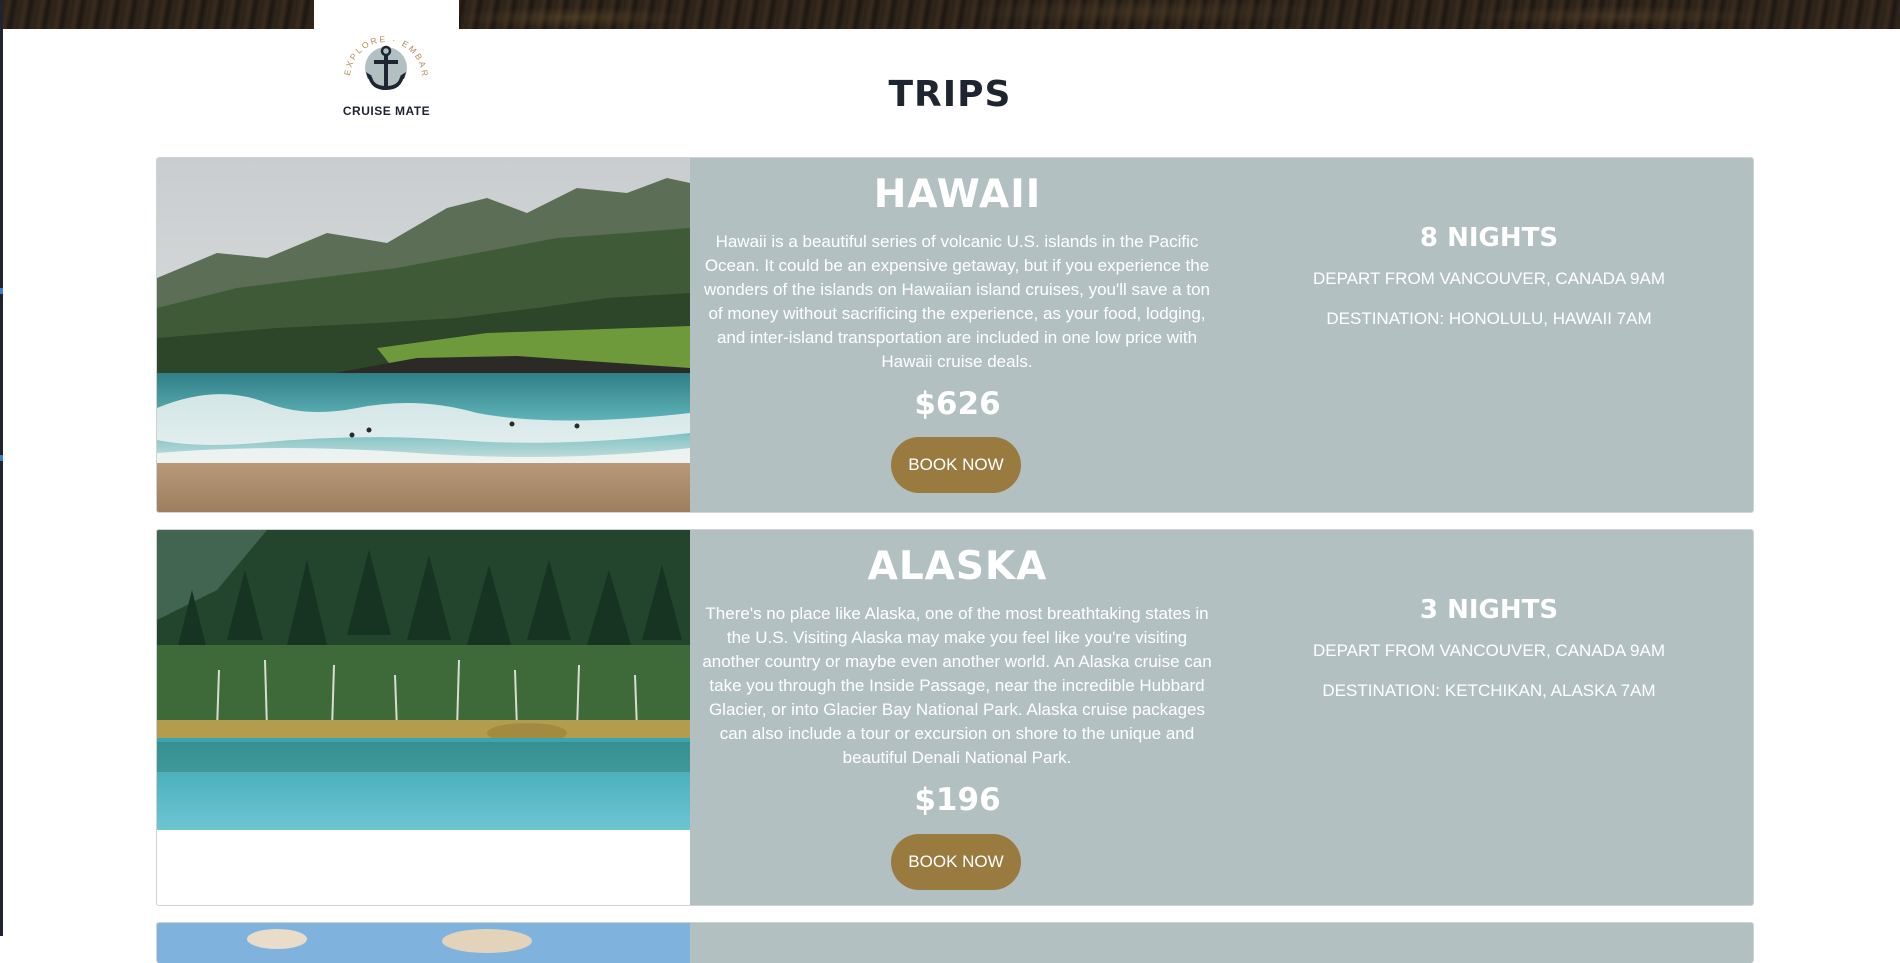  What do you see at coordinates (1489, 690) in the screenshot?
I see `trip-destination: DESTINATION: KETCHIKAN, ALASKA 7AM` at bounding box center [1489, 690].